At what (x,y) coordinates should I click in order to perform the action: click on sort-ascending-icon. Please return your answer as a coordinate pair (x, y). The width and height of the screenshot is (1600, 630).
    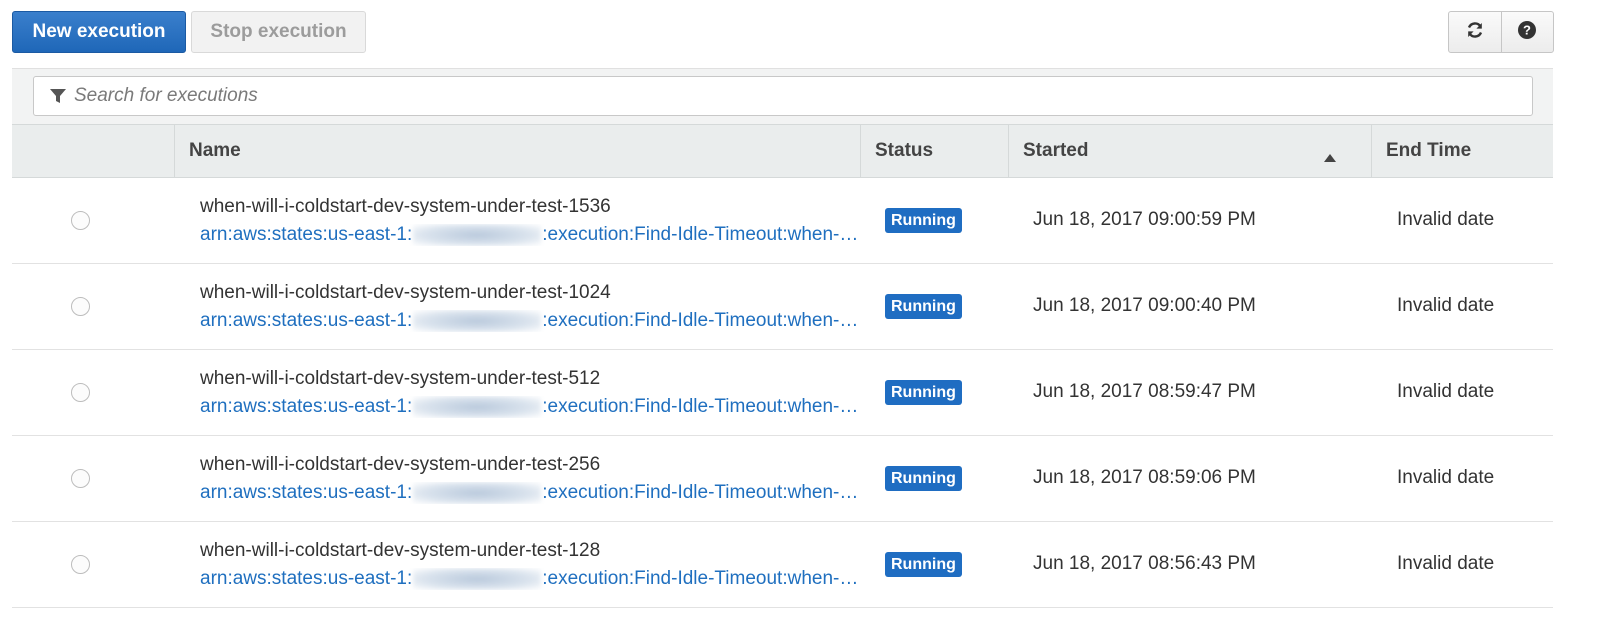
    Looking at the image, I should click on (1330, 158).